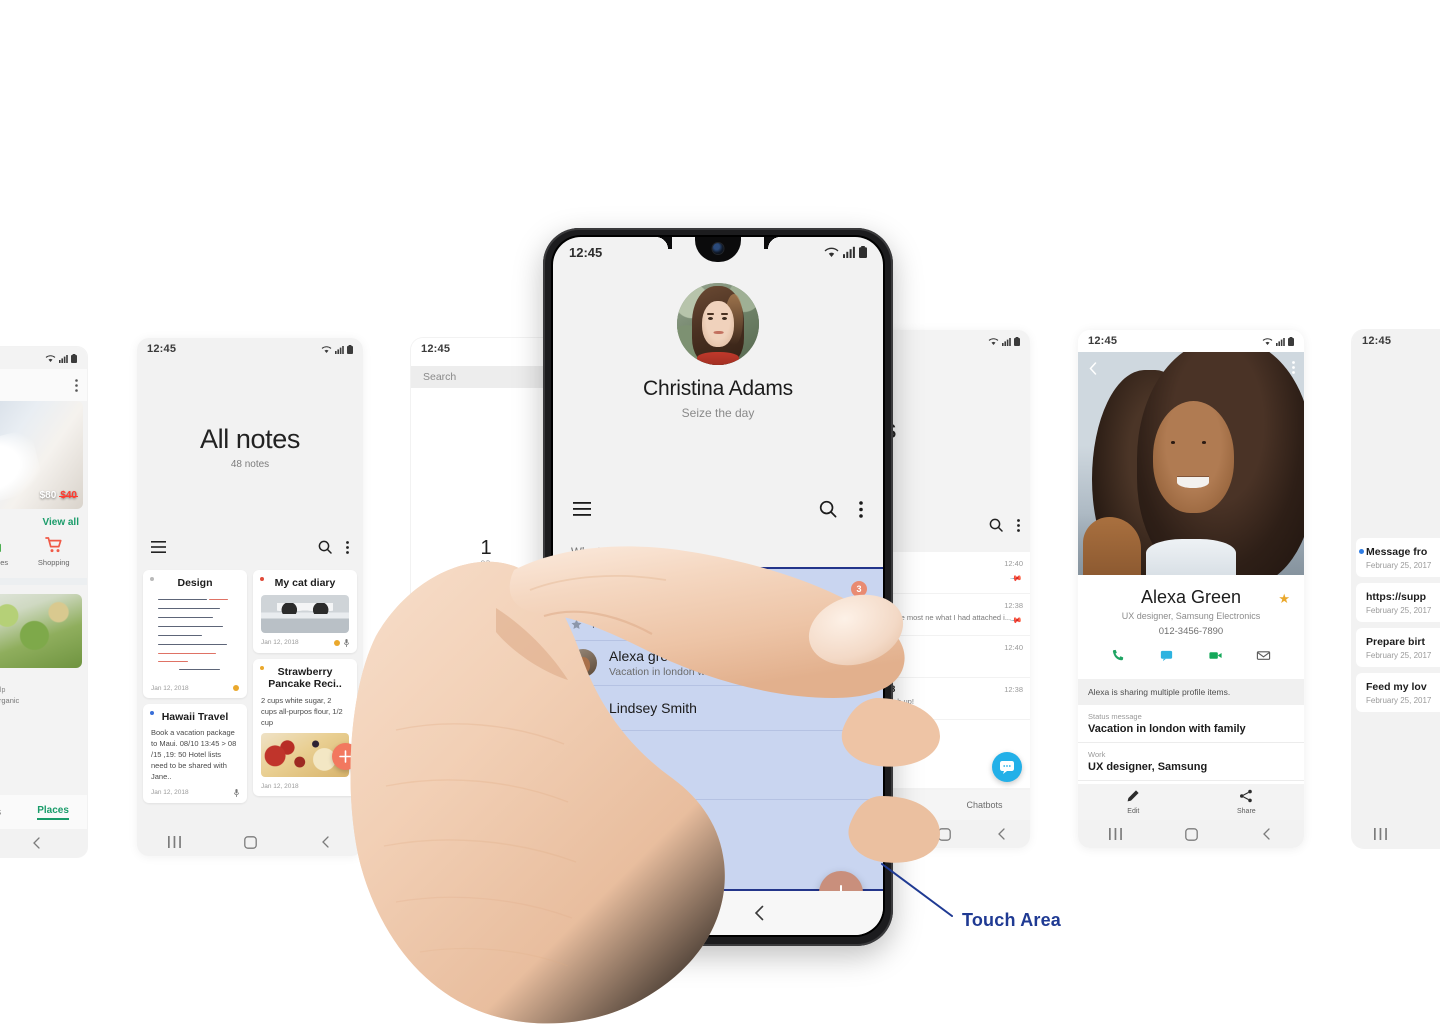 The height and width of the screenshot is (1030, 1440). Describe the element at coordinates (345, 757) in the screenshot. I see `notes-fab` at that location.